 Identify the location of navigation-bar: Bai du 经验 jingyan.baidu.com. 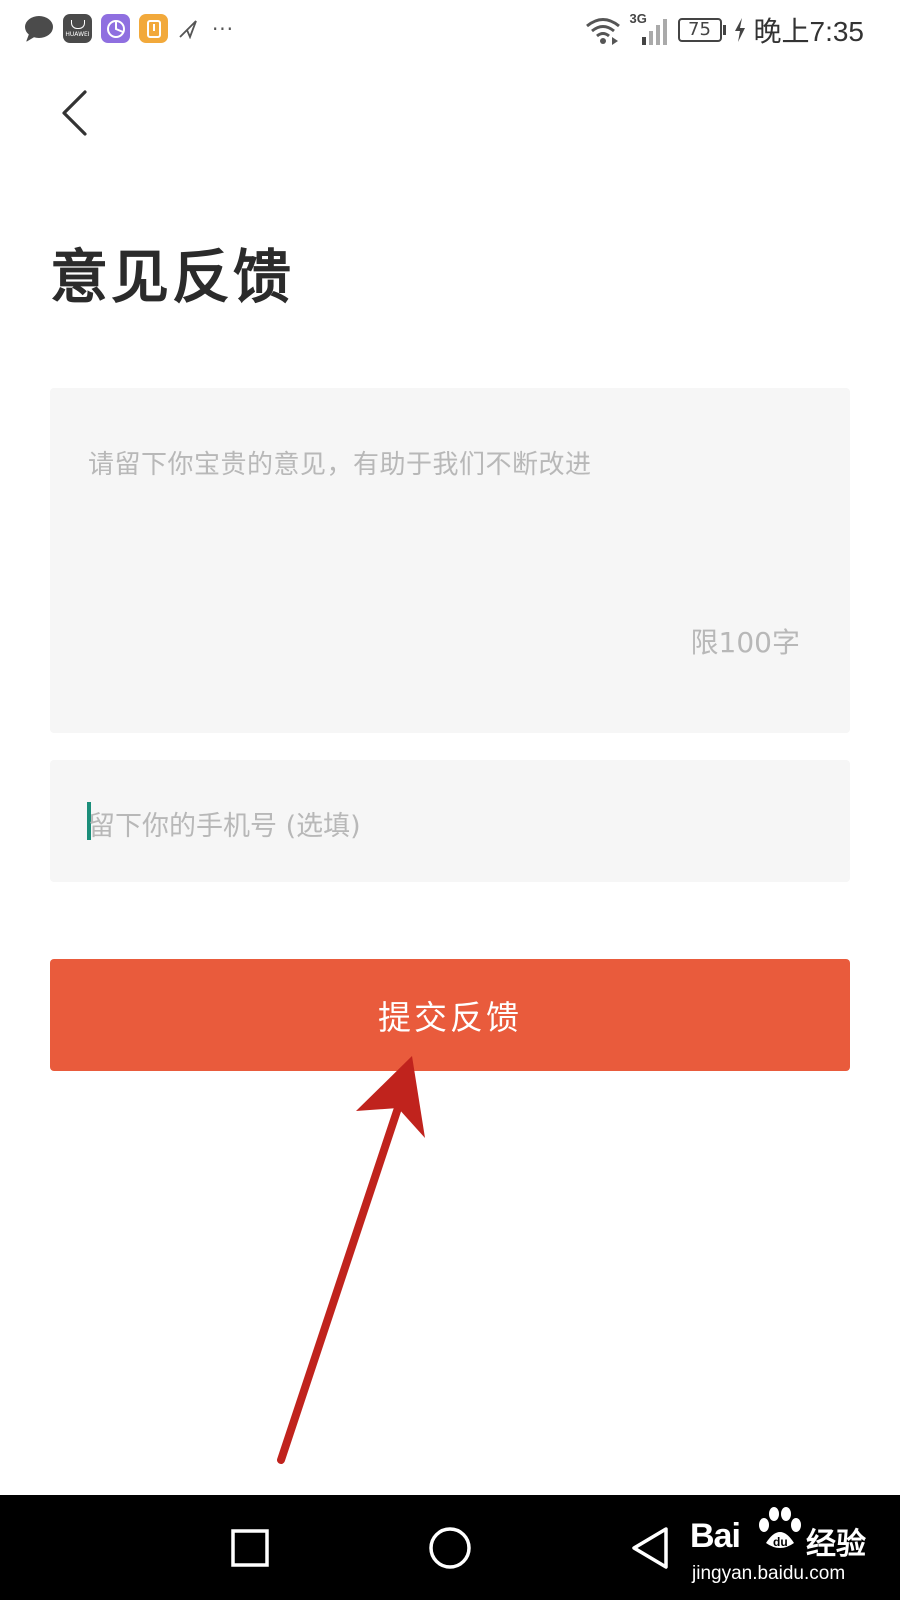
(450, 1547).